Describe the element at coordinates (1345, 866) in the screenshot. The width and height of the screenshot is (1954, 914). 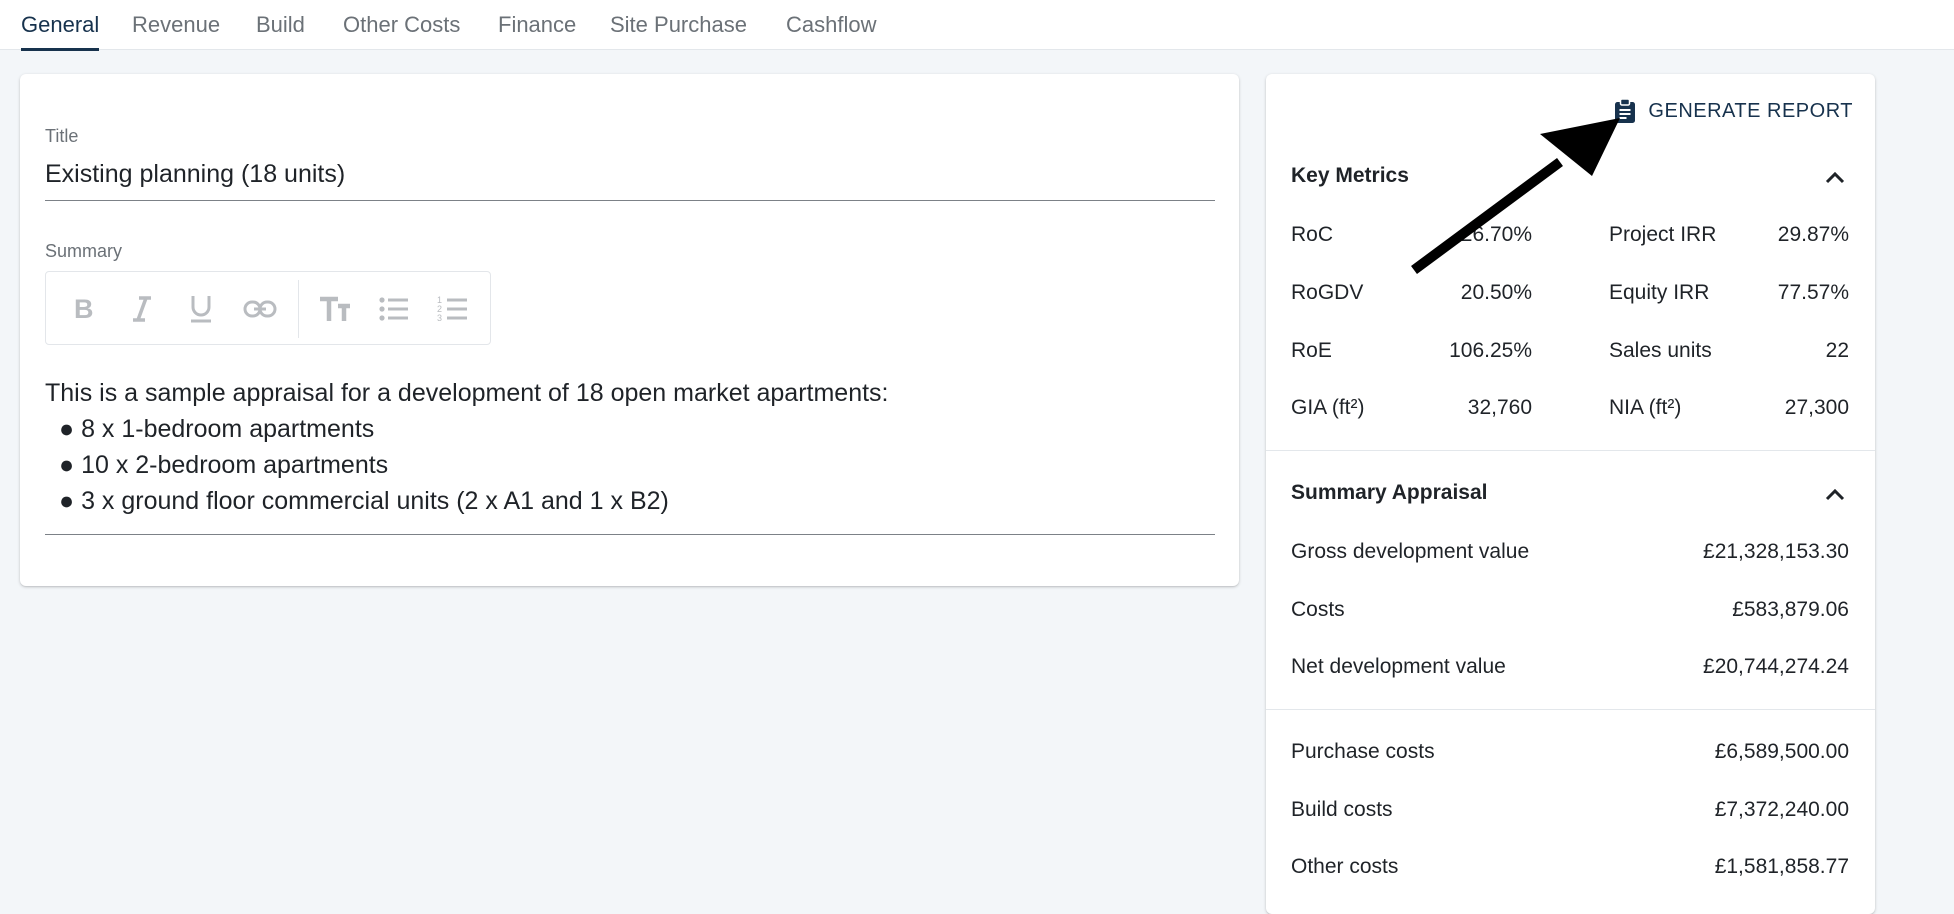
I see `appraisal-label: Other costs` at that location.